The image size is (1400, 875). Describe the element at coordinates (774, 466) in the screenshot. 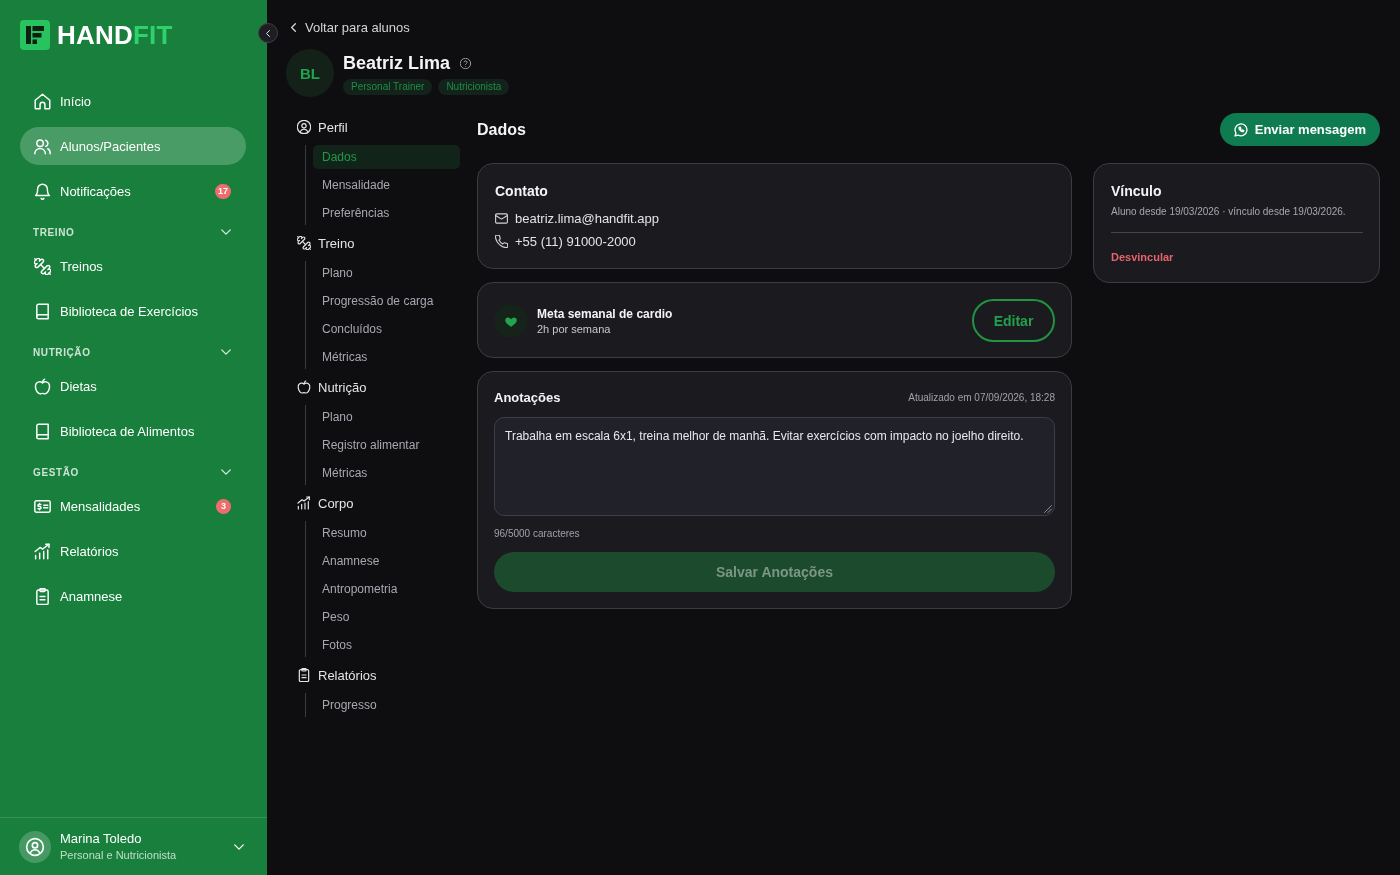

I see `notes-field: Trabalha em escala 6x1, treina melhor de manhã. Evitar exercícios com impacto no joelho direito.` at that location.